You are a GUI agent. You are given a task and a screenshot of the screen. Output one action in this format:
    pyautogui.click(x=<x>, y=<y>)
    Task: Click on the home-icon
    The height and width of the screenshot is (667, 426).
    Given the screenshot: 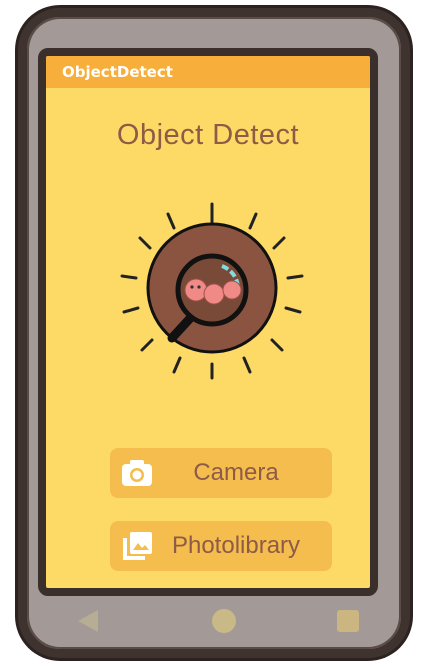 What is the action you would take?
    pyautogui.click(x=224, y=621)
    